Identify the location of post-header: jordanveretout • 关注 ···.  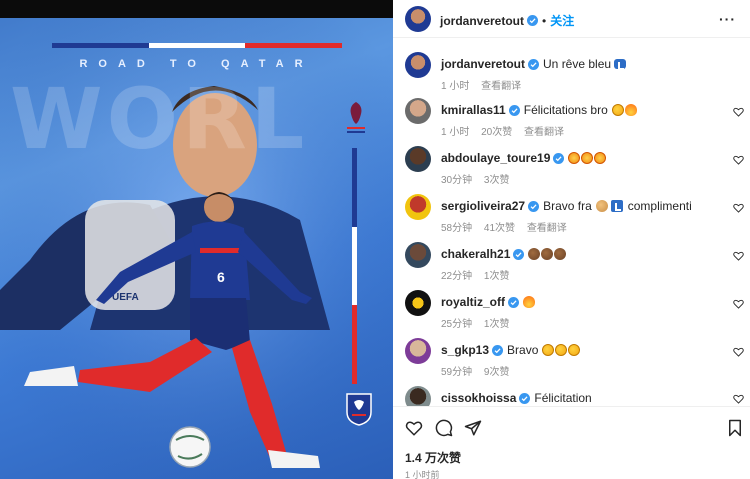
(571, 19).